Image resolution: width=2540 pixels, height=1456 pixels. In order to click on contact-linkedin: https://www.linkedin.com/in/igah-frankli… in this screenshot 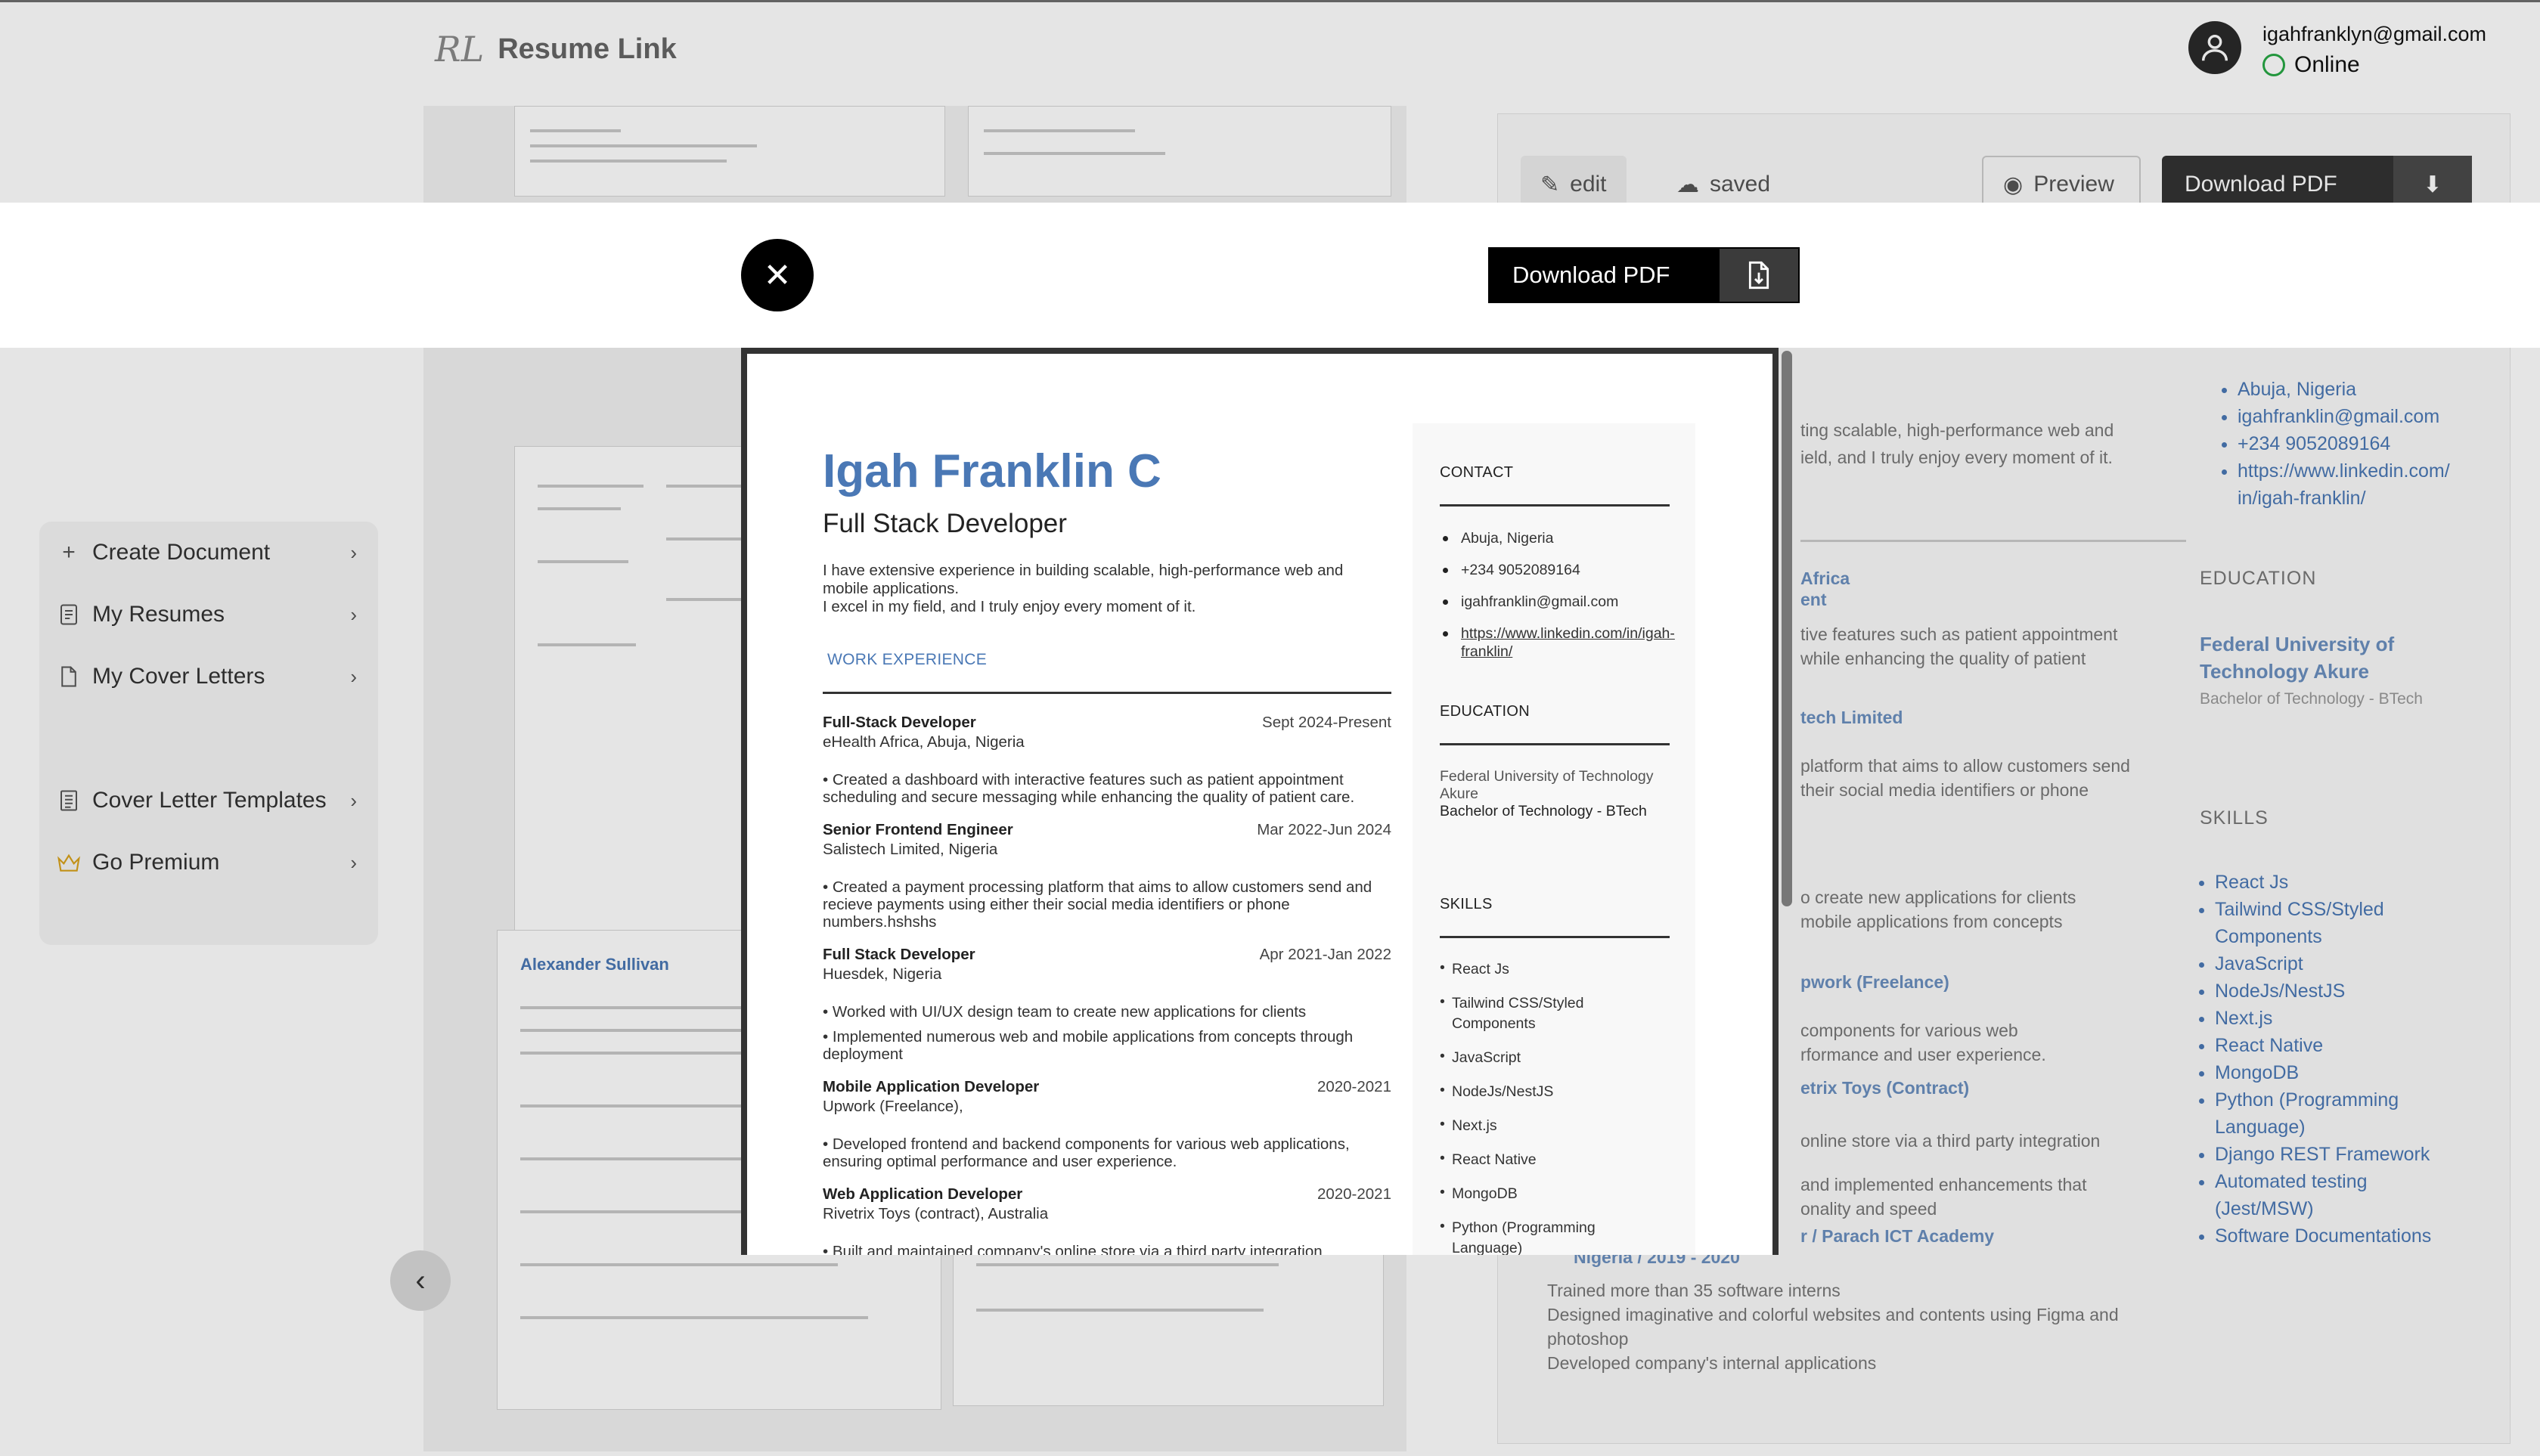, I will do `click(1557, 642)`.